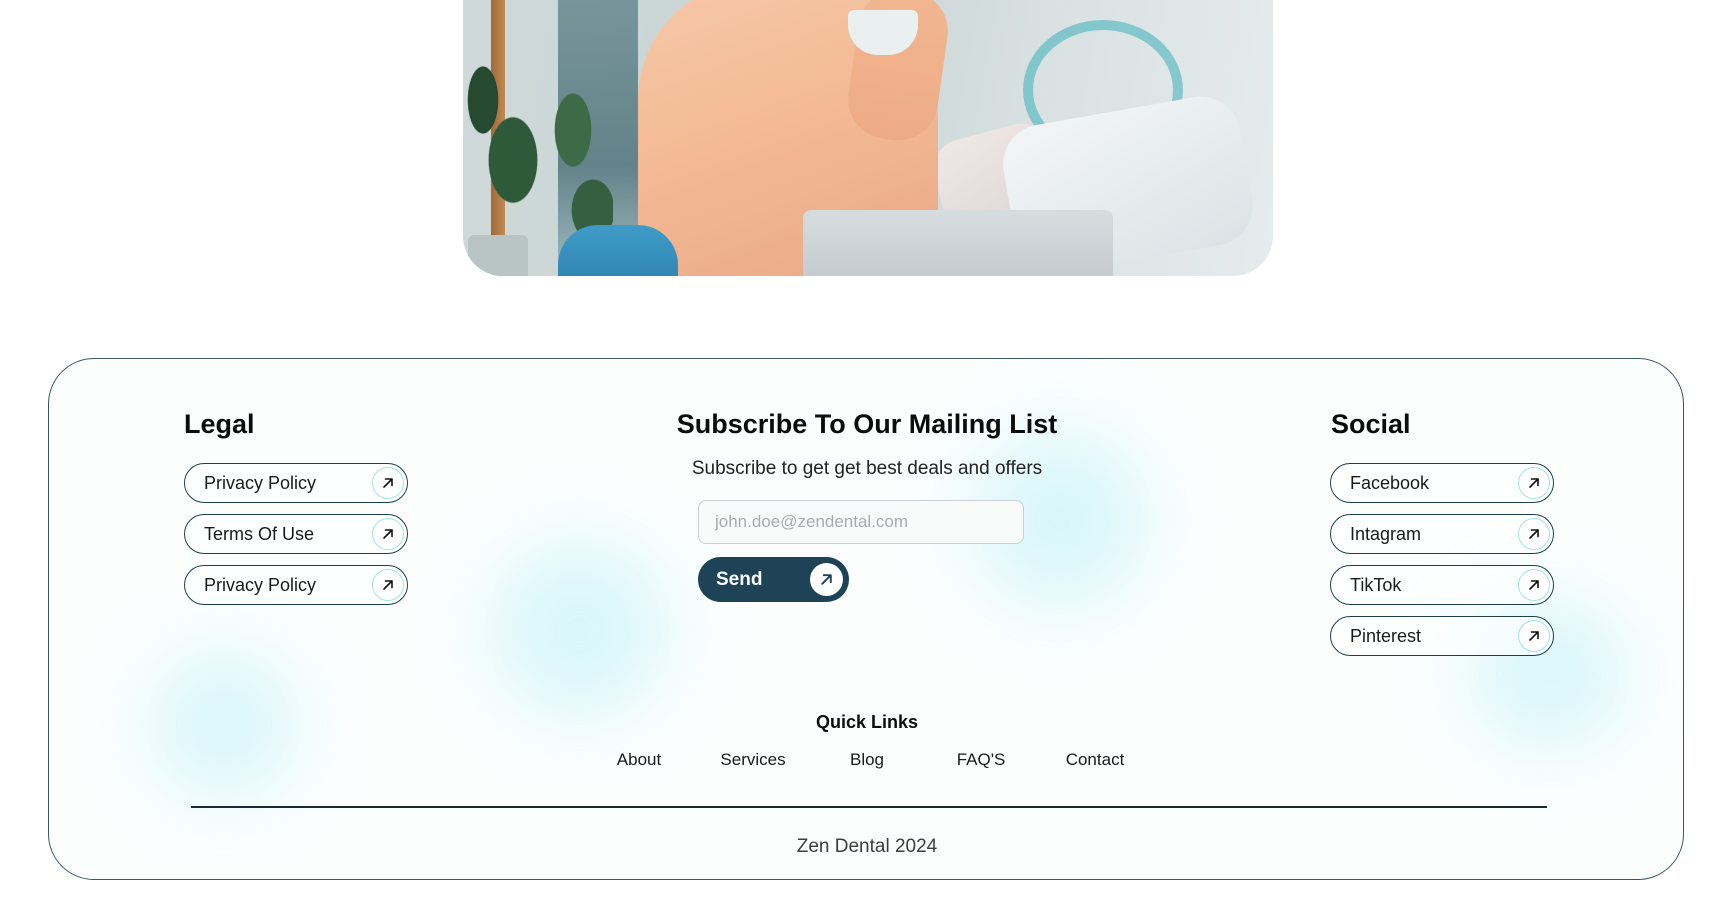 The width and height of the screenshot is (1728, 905). I want to click on social-link-instagram: Intagram, so click(1442, 534).